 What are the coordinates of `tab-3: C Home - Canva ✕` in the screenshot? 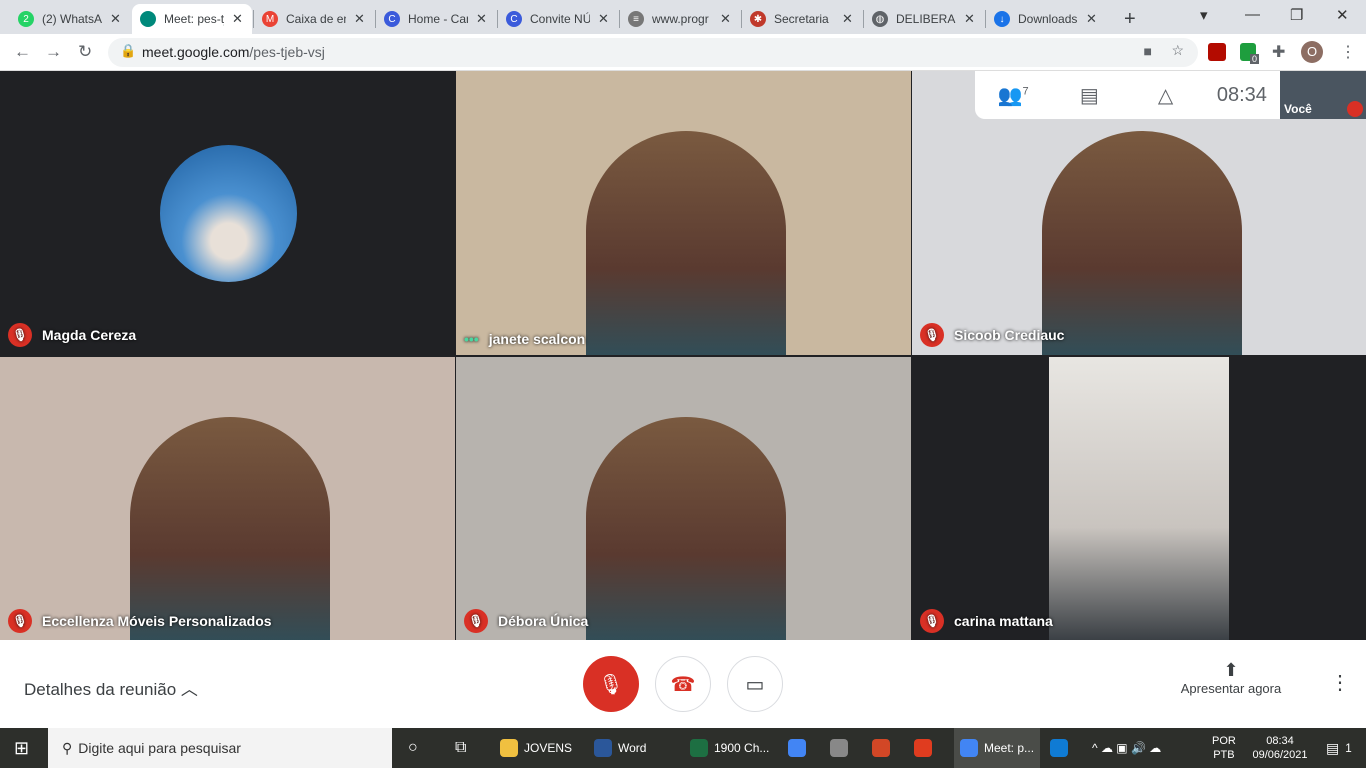 It's located at (436, 19).